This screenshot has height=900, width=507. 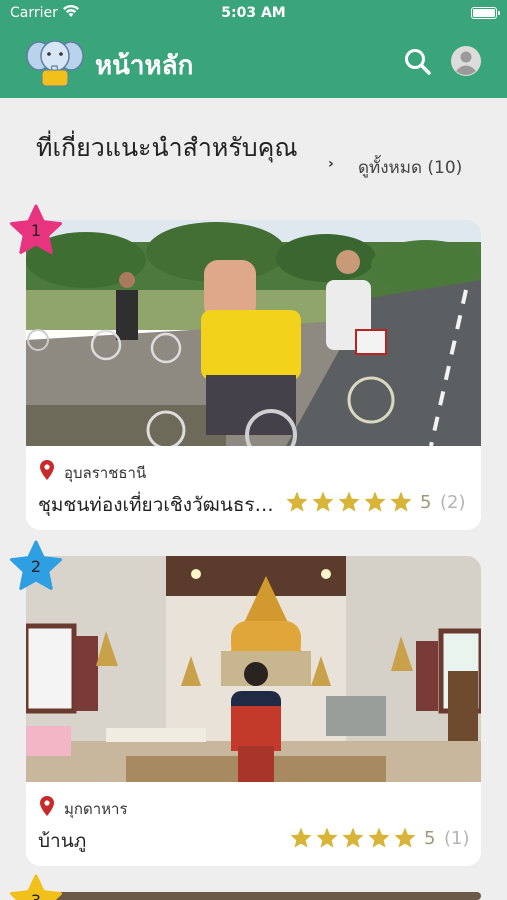 I want to click on chevron-right-icon: ›, so click(x=331, y=164).